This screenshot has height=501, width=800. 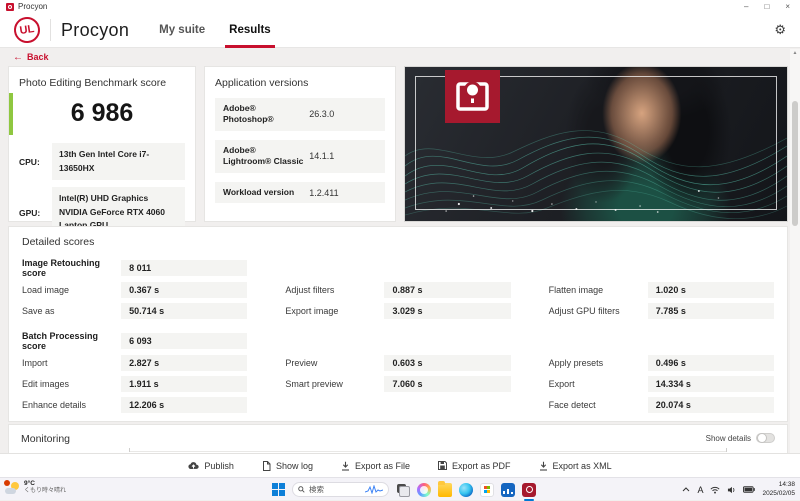 I want to click on metric-value: 0.603 s, so click(x=447, y=363).